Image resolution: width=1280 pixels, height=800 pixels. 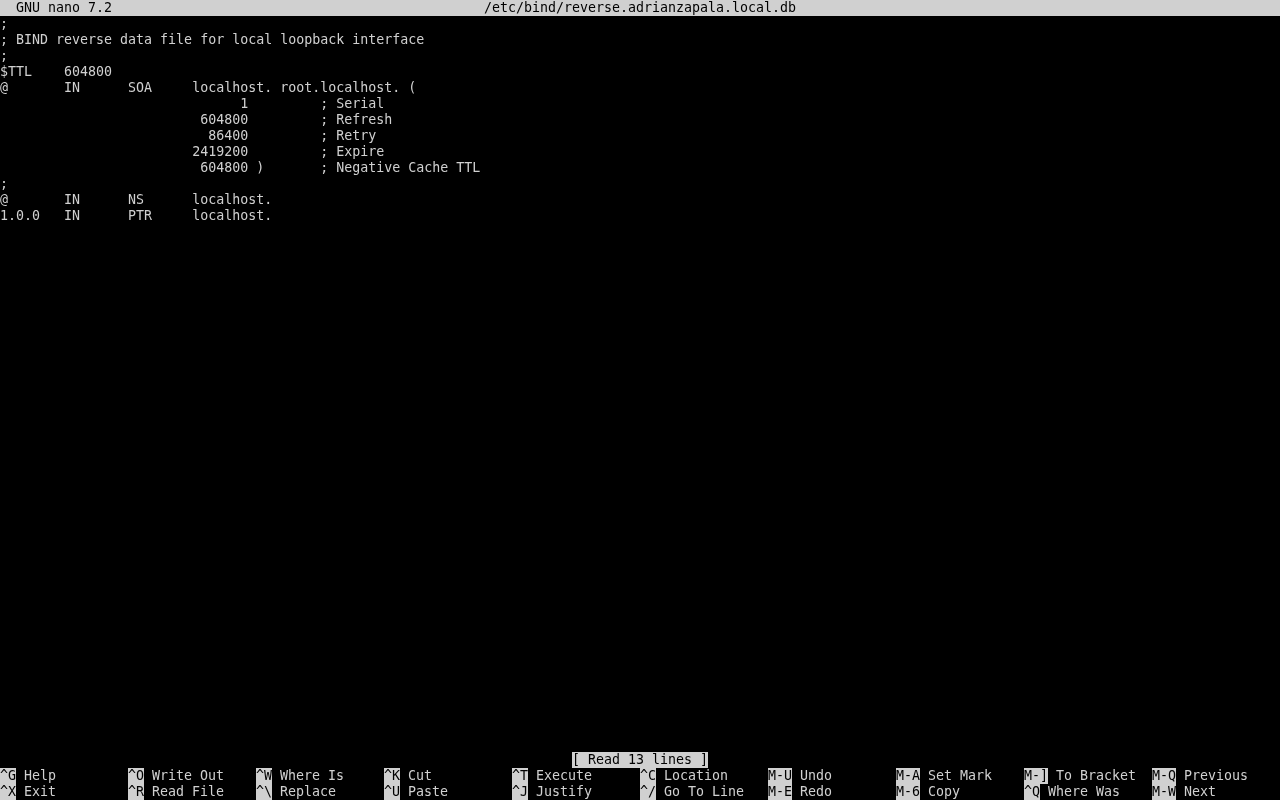 I want to click on shortcut-key: ^Q, so click(x=1032, y=792).